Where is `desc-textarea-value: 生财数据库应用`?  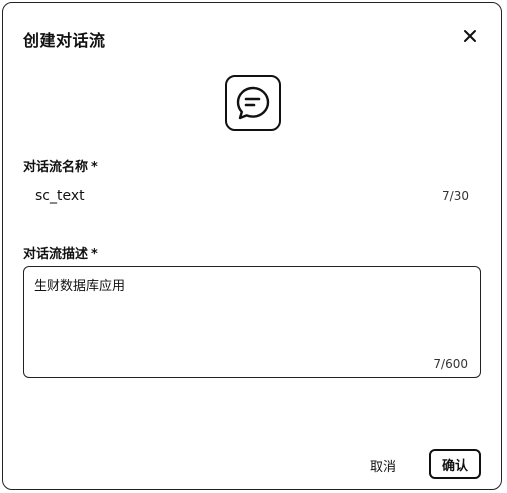 desc-textarea-value: 生财数据库应用 is located at coordinates (80, 286).